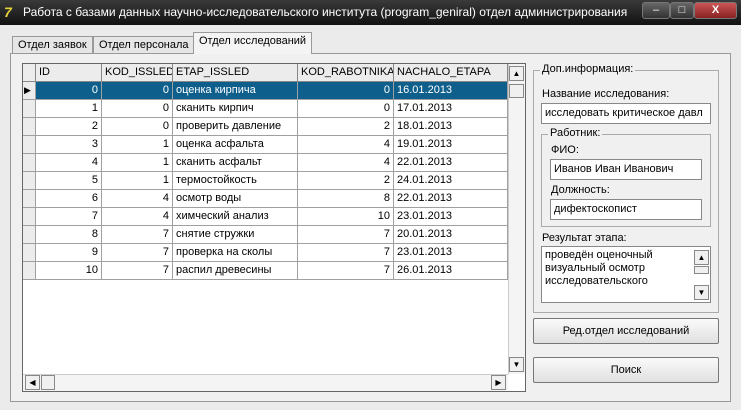 Image resolution: width=741 pixels, height=410 pixels. I want to click on table-row: 1 0 сканить кирпич 0 17.01.2013, so click(265, 109).